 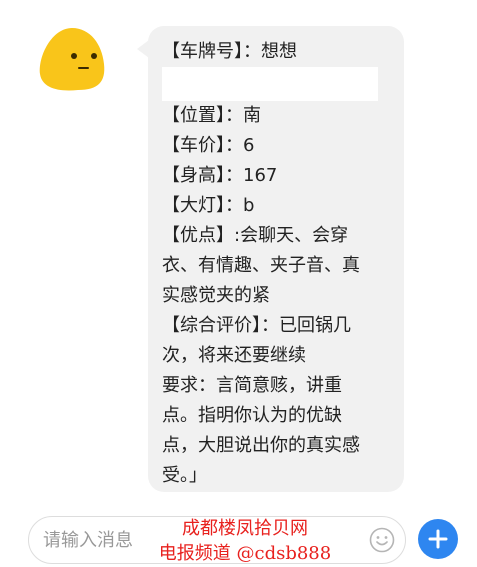 What do you see at coordinates (88, 540) in the screenshot?
I see `input-placeholder: 请输入消息` at bounding box center [88, 540].